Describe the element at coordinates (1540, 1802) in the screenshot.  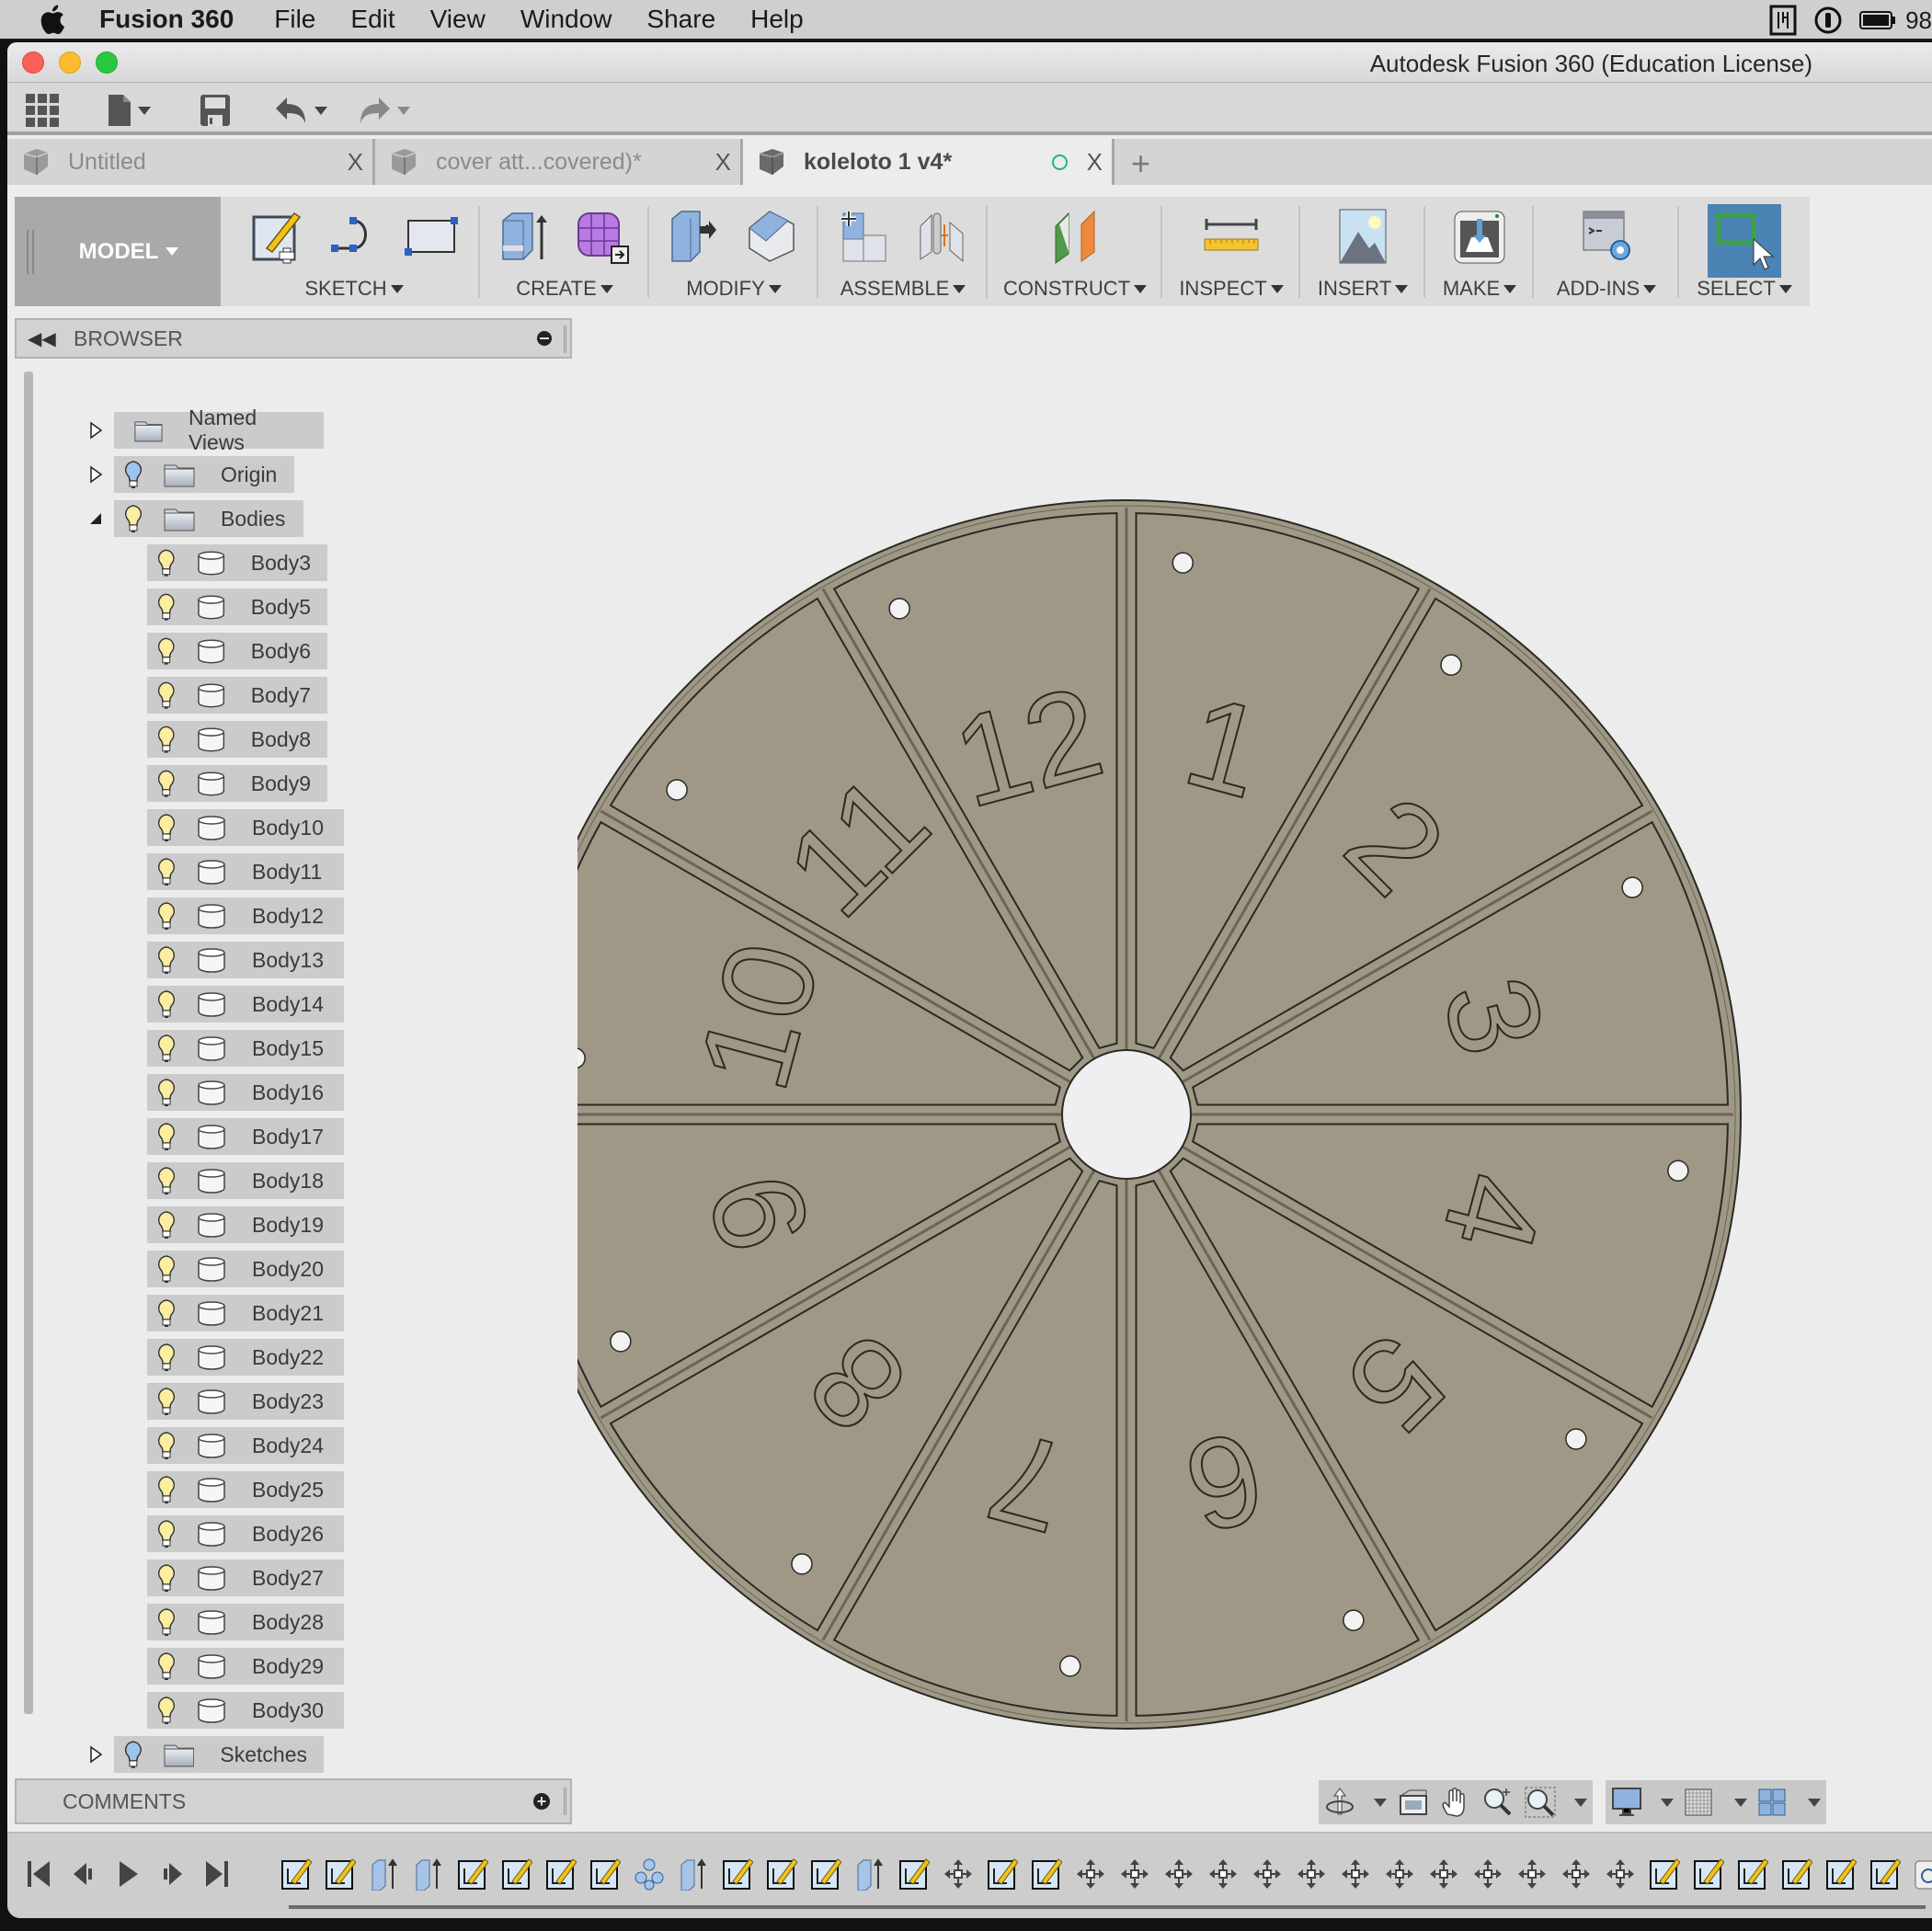
I see `fit-button` at that location.